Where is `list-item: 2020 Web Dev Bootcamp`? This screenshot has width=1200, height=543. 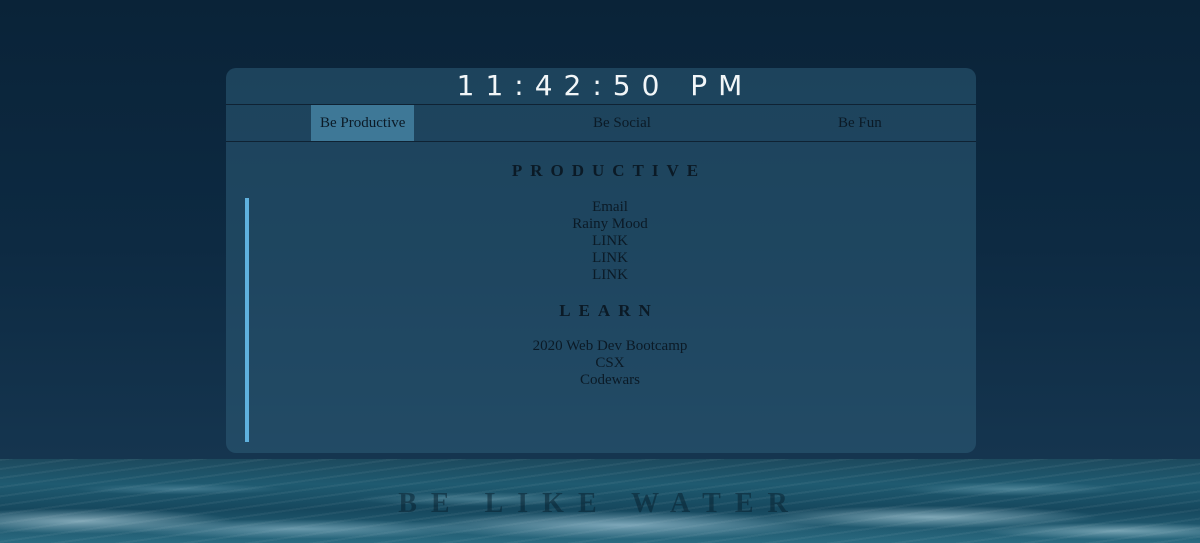
list-item: 2020 Web Dev Bootcamp is located at coordinates (601, 346).